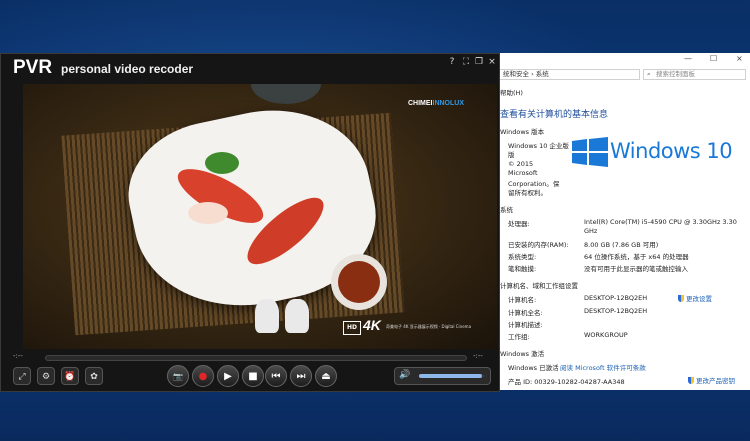 The image size is (750, 441). I want to click on capture-icon: ⤢, so click(22, 377).